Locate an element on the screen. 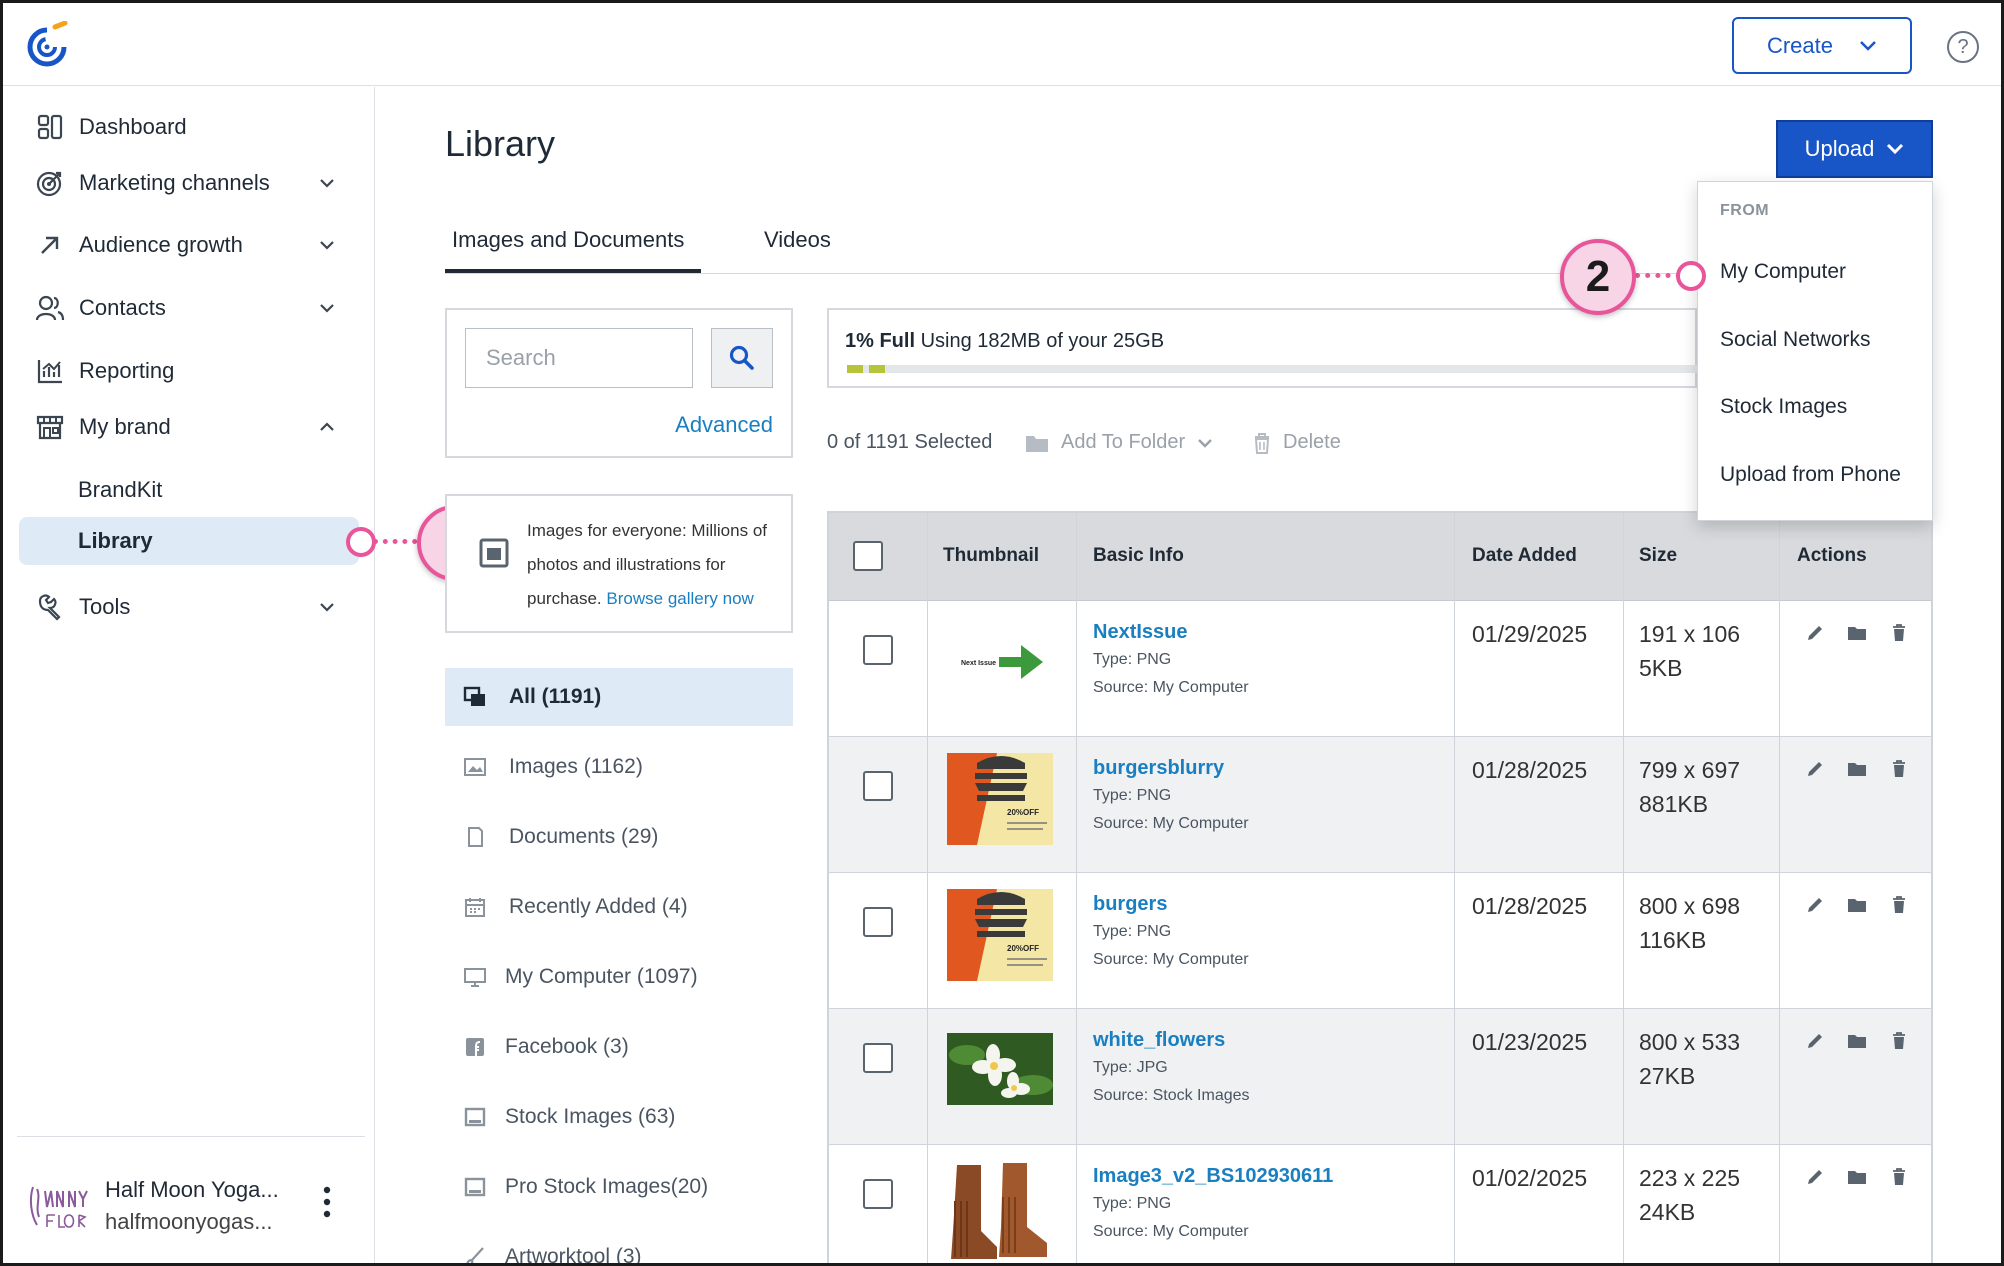 The width and height of the screenshot is (2004, 1266). file-size: 5KB is located at coordinates (1661, 668).